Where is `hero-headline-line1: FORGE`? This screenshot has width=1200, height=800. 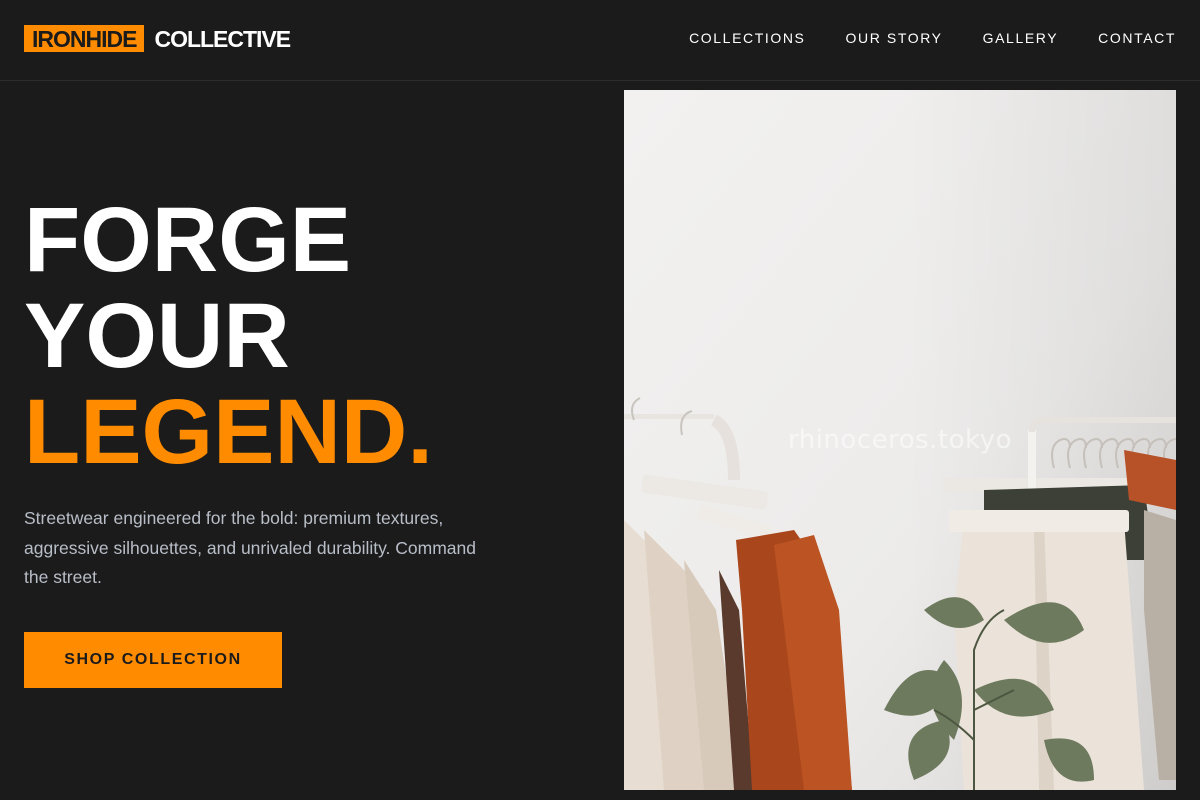
hero-headline-line1: FORGE is located at coordinates (188, 240).